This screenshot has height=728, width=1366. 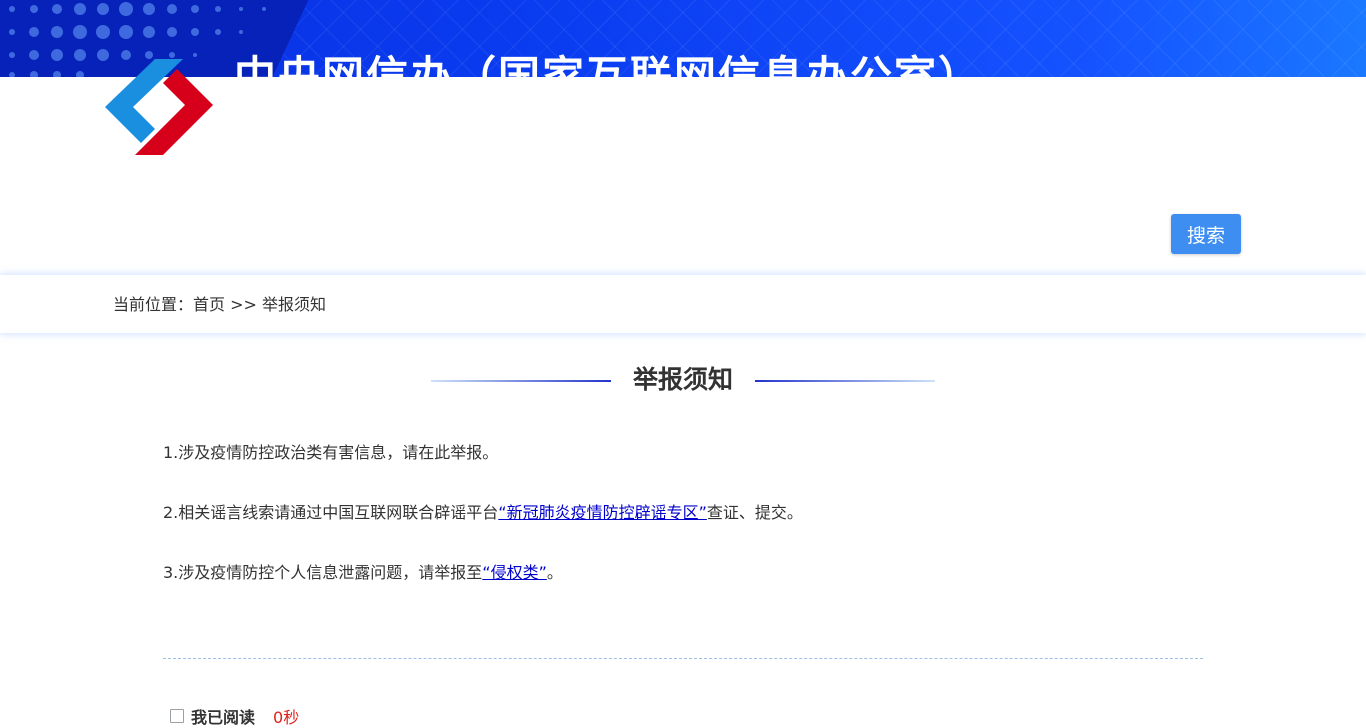 I want to click on breadcrumb-bar: 当前位置：首页 >> 举报须知, so click(x=683, y=304).